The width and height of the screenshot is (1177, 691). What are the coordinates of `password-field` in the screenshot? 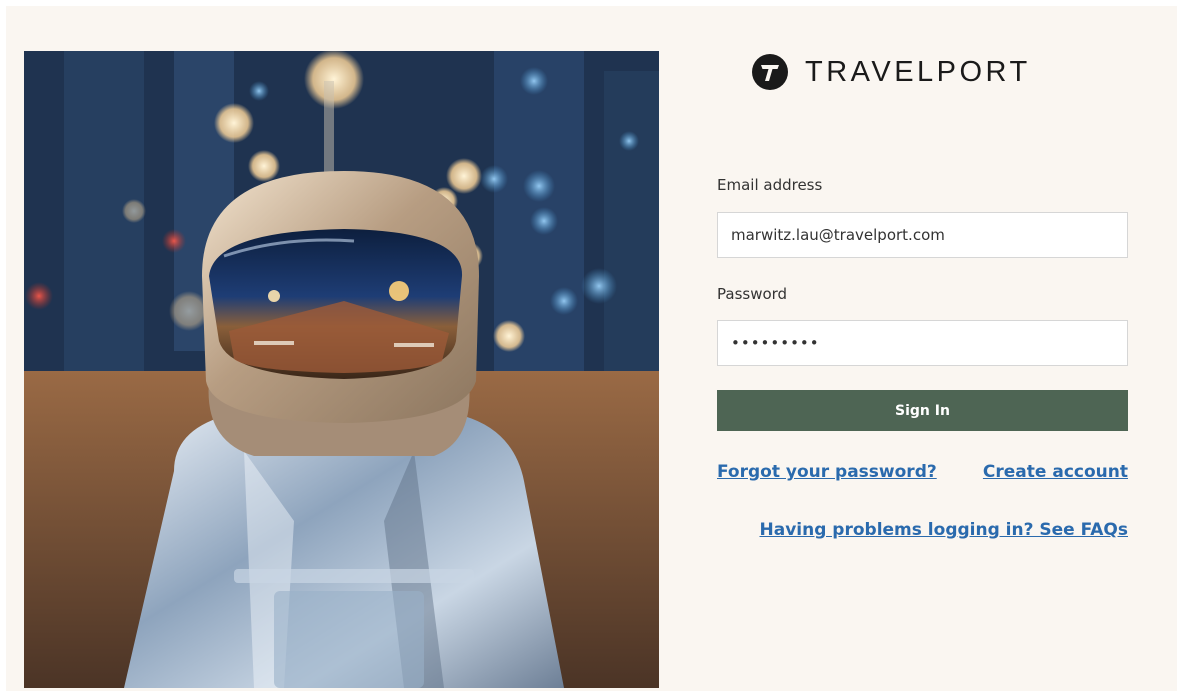 It's located at (922, 343).